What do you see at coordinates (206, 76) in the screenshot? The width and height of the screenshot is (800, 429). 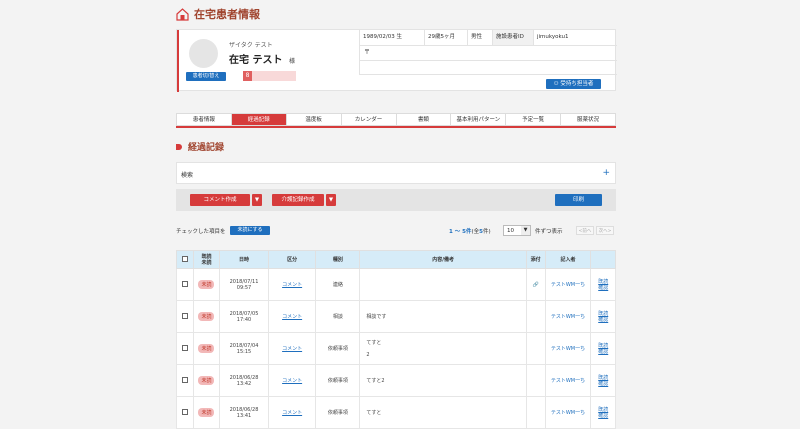 I see `switch-patient-button: 患者切/替え` at bounding box center [206, 76].